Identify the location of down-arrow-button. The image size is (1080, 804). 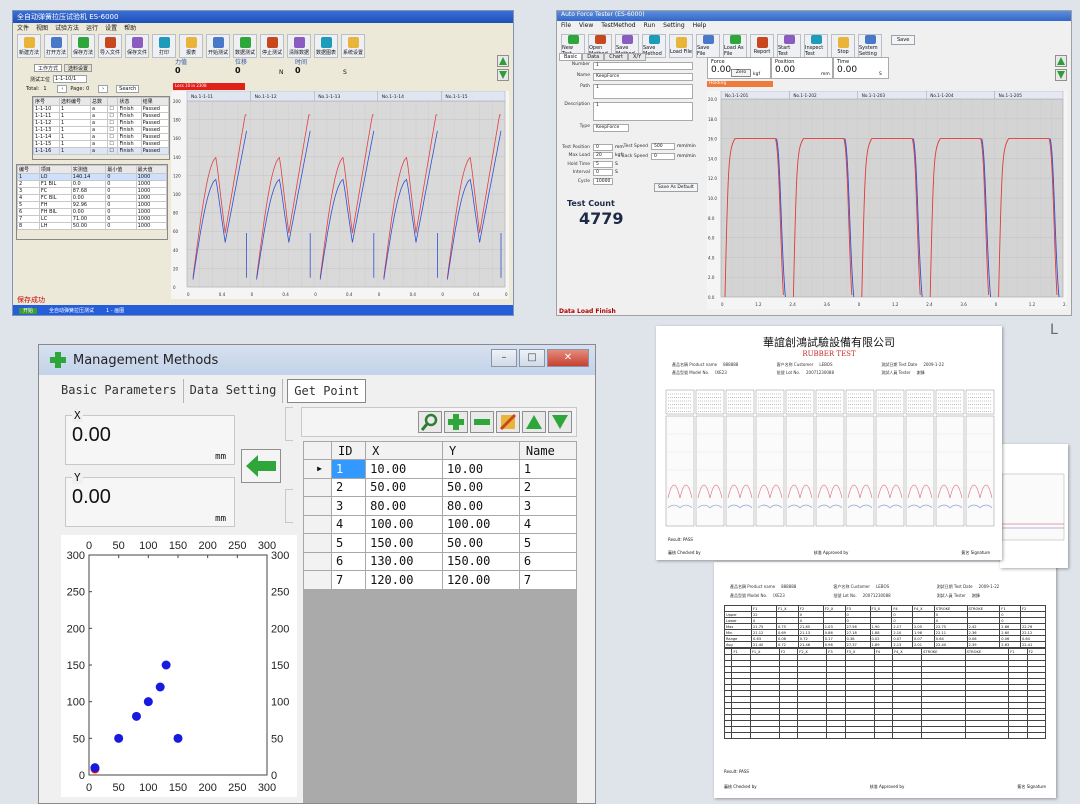
(1061, 75).